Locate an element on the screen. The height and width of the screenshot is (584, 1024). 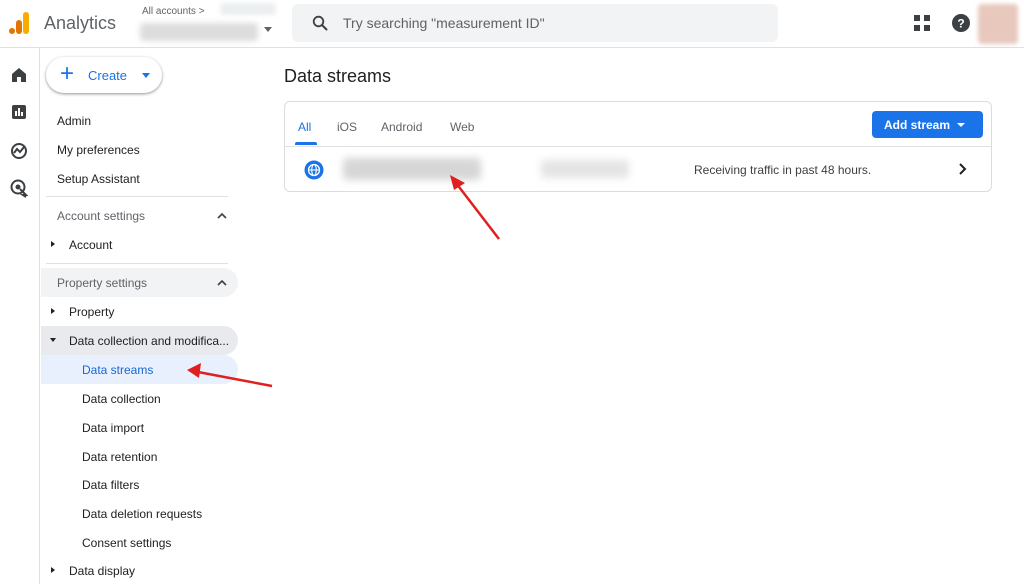
help-icon: ? is located at coordinates (961, 23).